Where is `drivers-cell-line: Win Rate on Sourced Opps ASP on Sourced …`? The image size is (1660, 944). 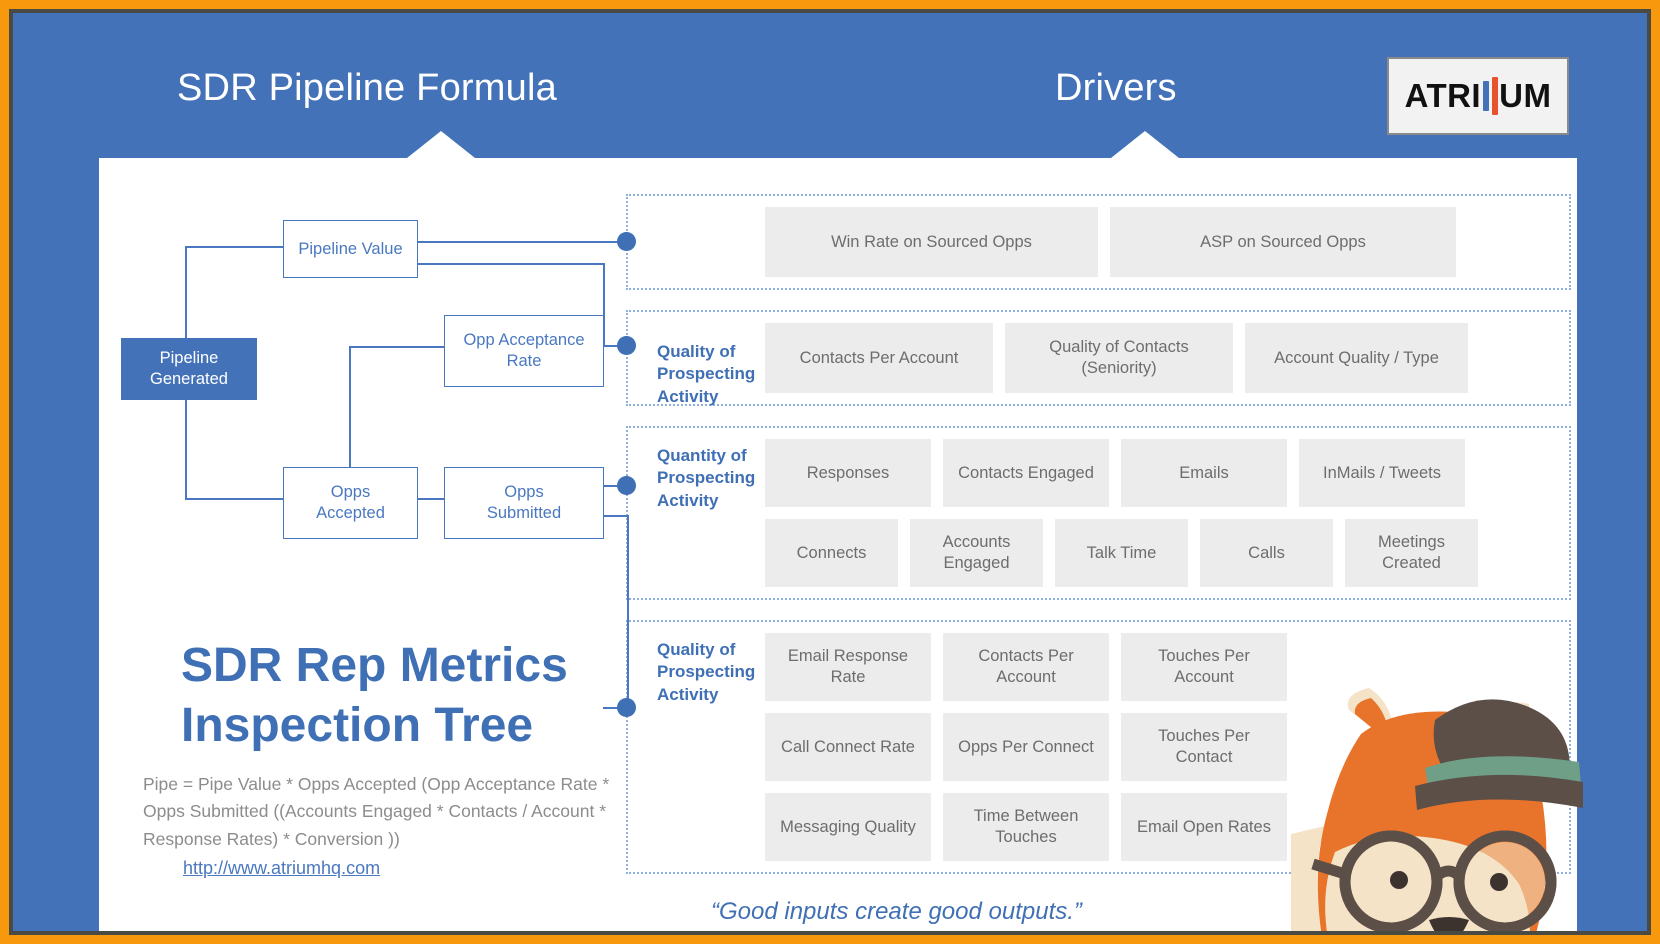 drivers-cell-line: Win Rate on Sourced Opps ASP on Sourced … is located at coordinates (1162, 242).